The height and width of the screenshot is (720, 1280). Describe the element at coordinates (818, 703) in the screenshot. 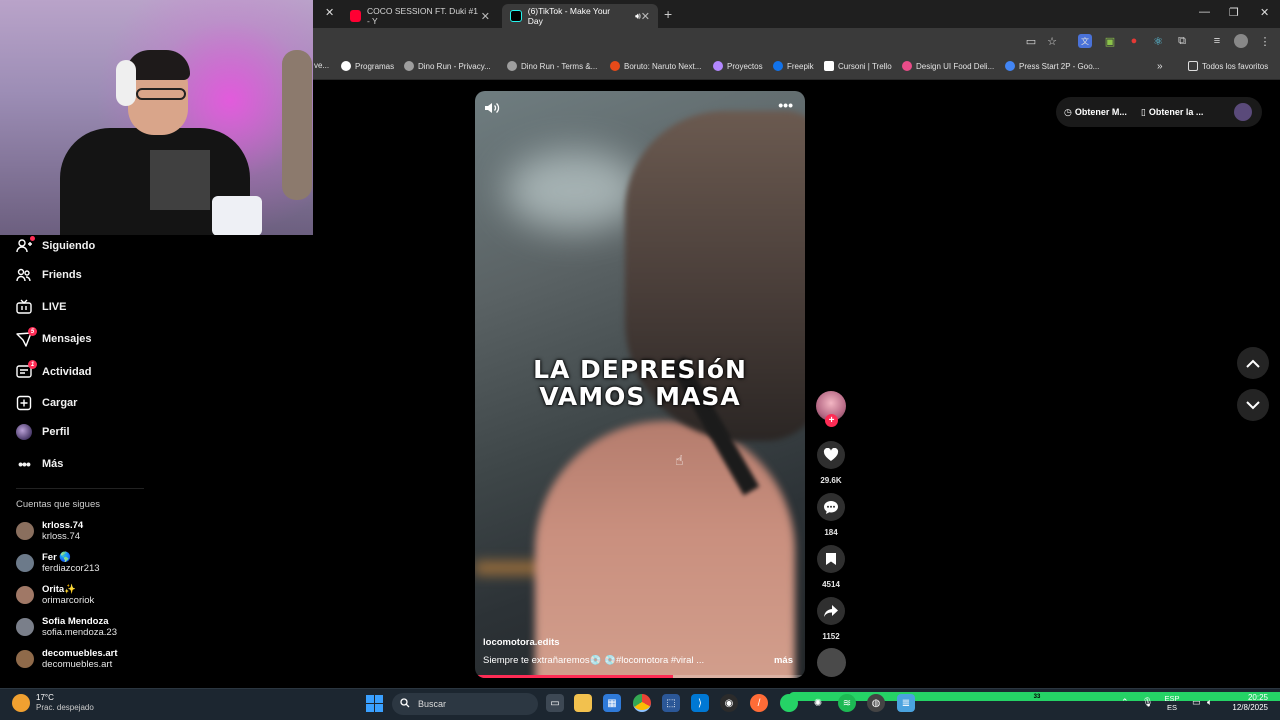

I see `chatgpt-icon: ✺` at that location.